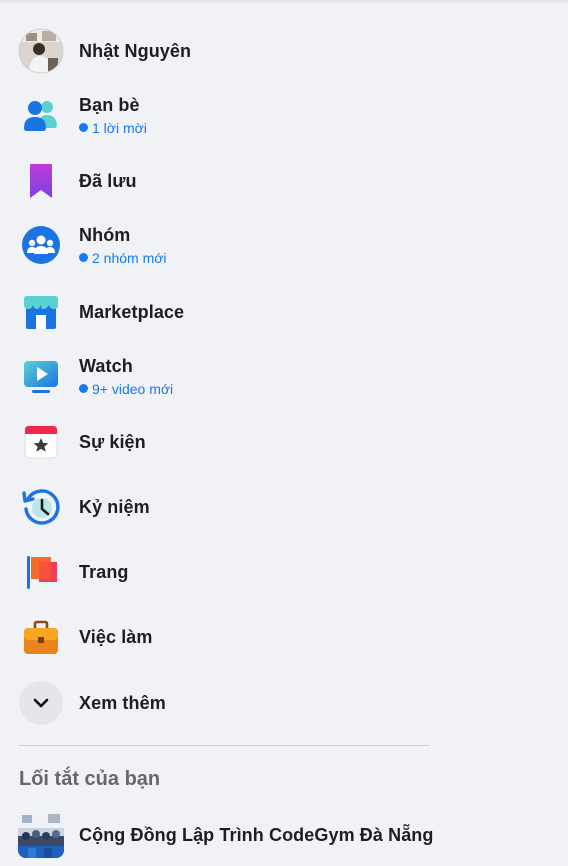  What do you see at coordinates (41, 181) in the screenshot?
I see `saved-bookmark-icon` at bounding box center [41, 181].